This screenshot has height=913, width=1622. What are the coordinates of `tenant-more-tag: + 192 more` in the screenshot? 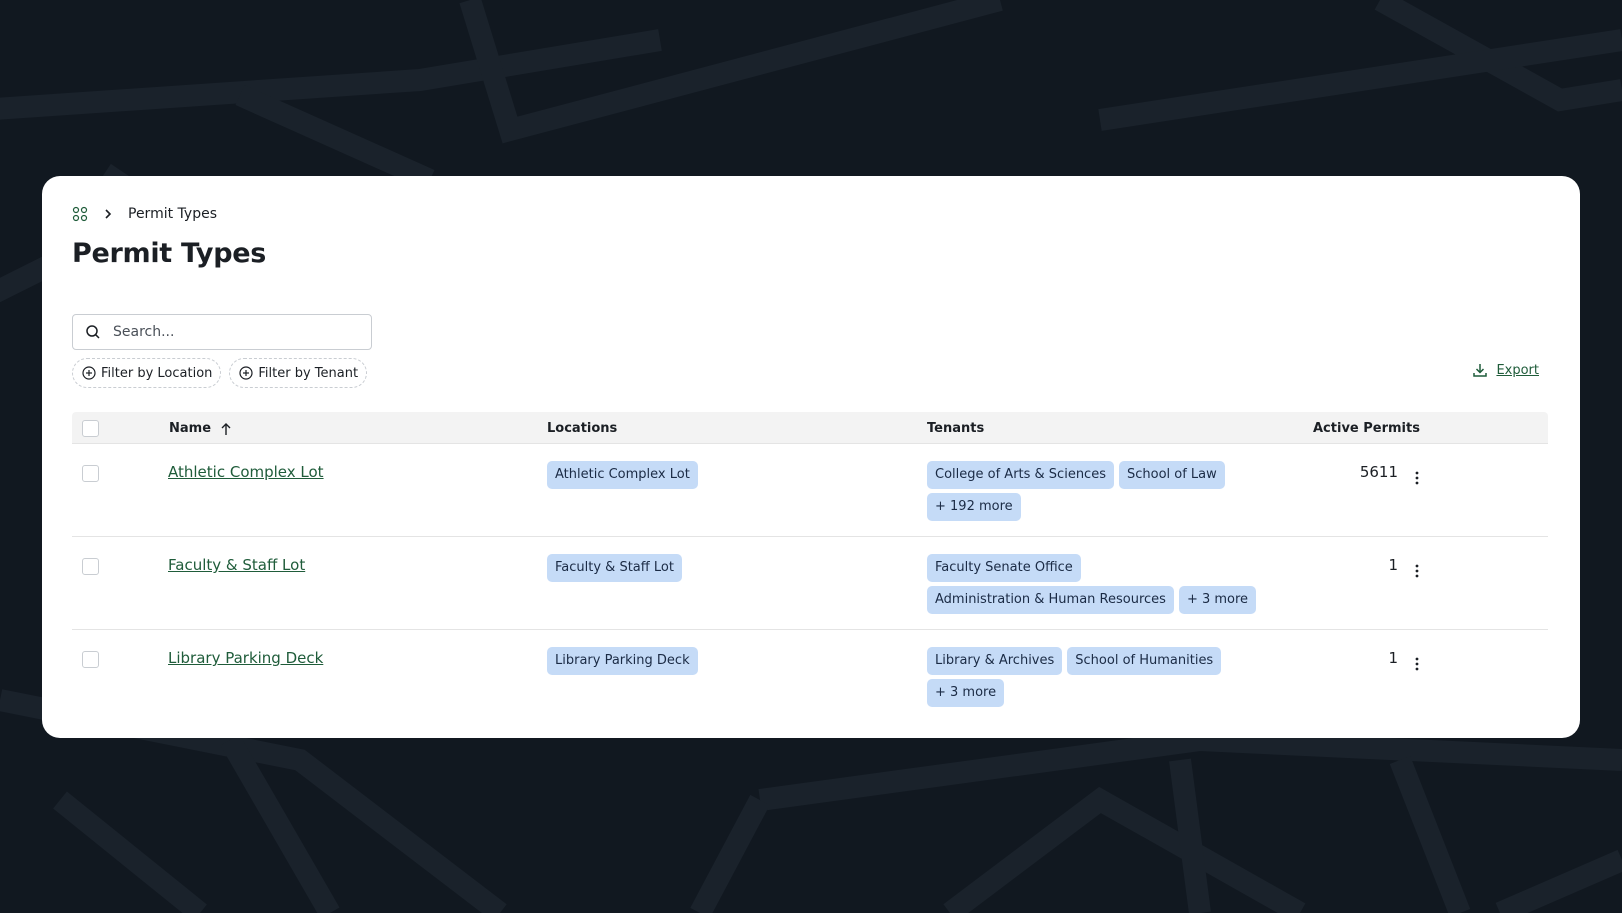 It's located at (974, 507).